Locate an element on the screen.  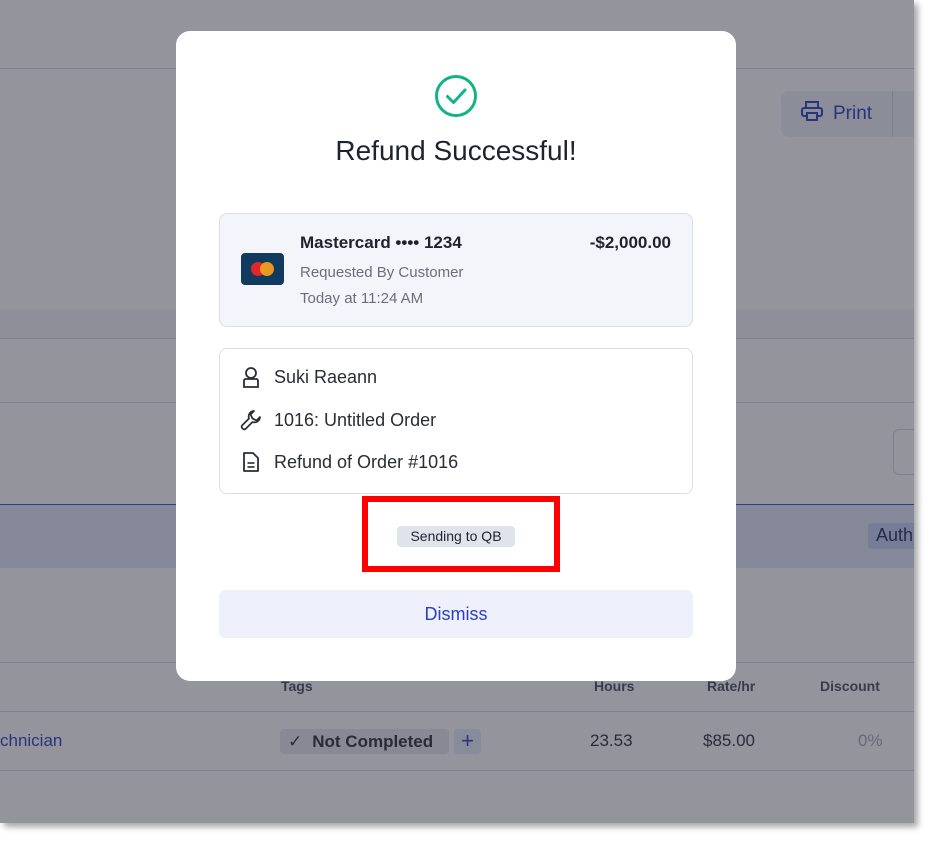
refund-reason: Requested By Customer is located at coordinates (382, 272).